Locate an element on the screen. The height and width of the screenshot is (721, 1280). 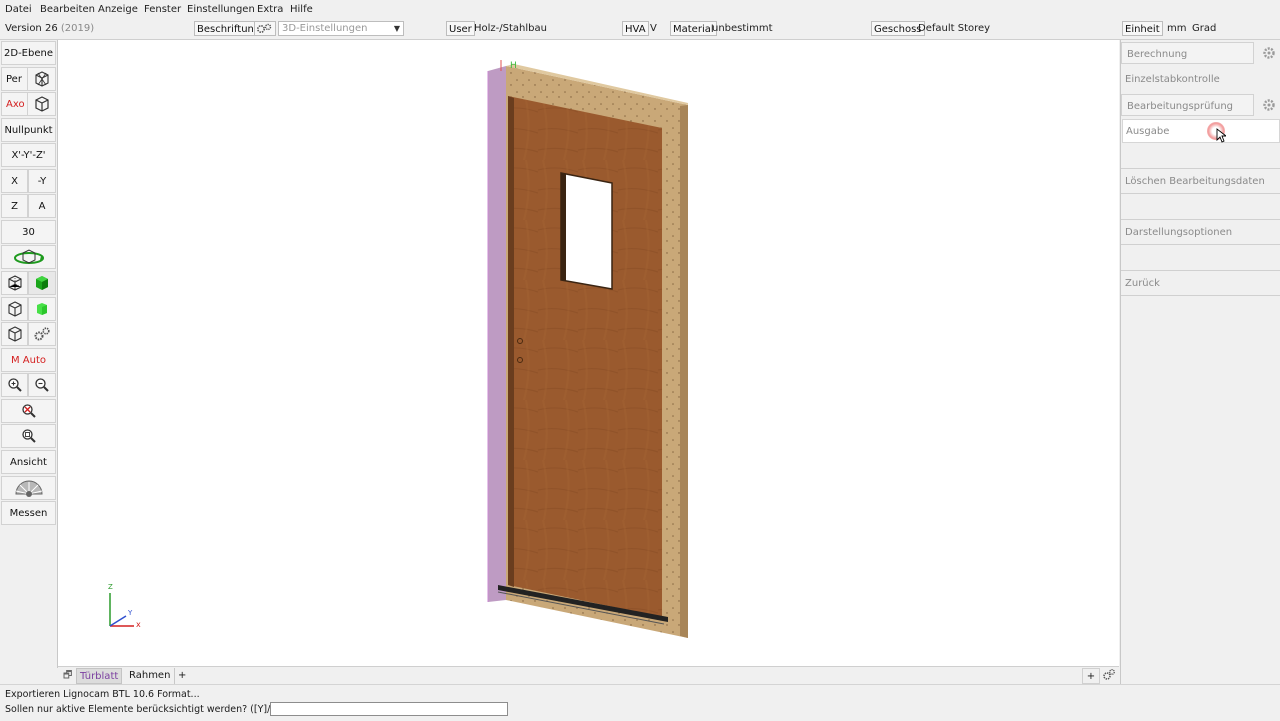
ansicht-button: Ansicht is located at coordinates (28, 462).